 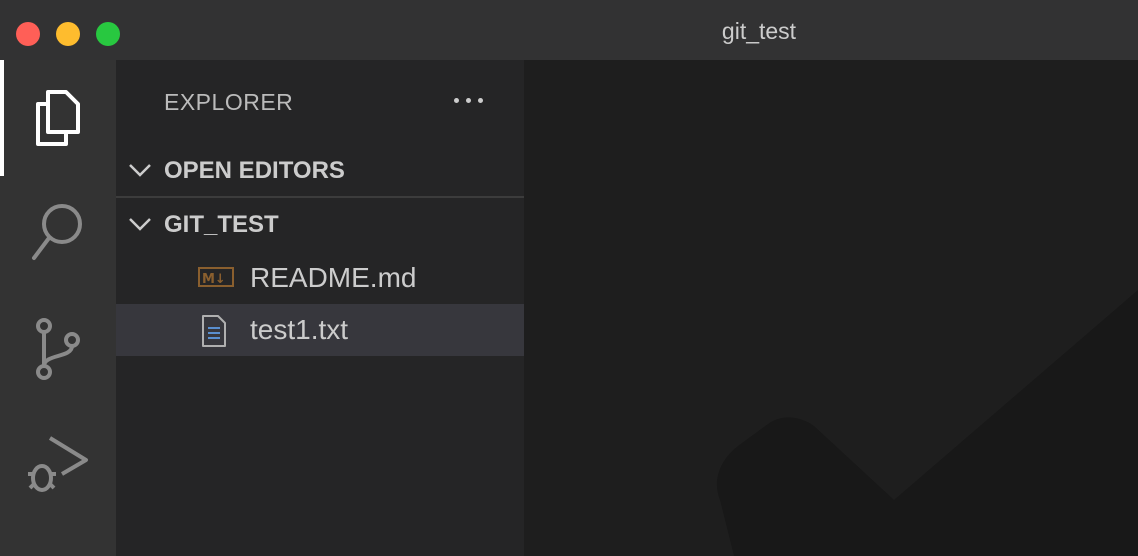 What do you see at coordinates (214, 279) in the screenshot?
I see `markdown-icon-text: M↓` at bounding box center [214, 279].